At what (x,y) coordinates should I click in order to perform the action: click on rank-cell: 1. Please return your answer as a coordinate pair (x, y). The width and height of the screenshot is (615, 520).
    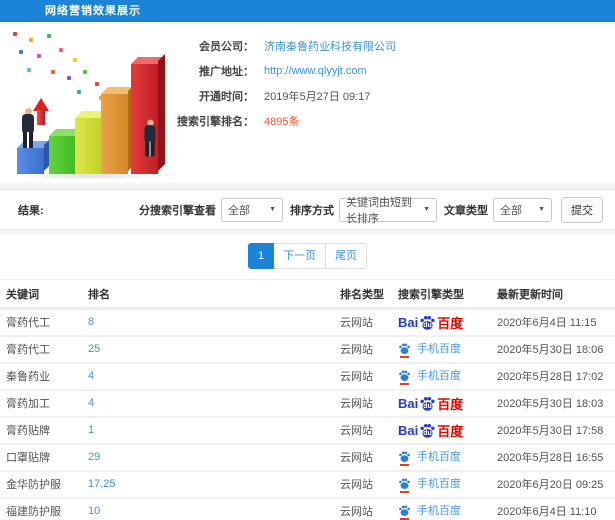
    Looking at the image, I should click on (214, 430).